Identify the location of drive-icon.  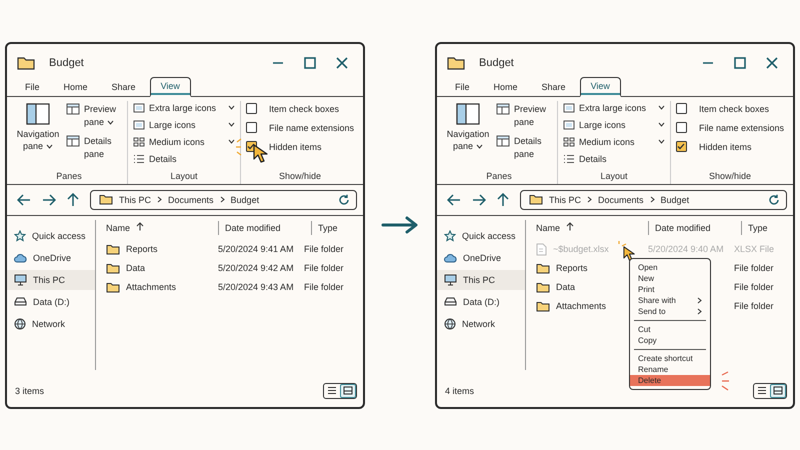
(450, 301).